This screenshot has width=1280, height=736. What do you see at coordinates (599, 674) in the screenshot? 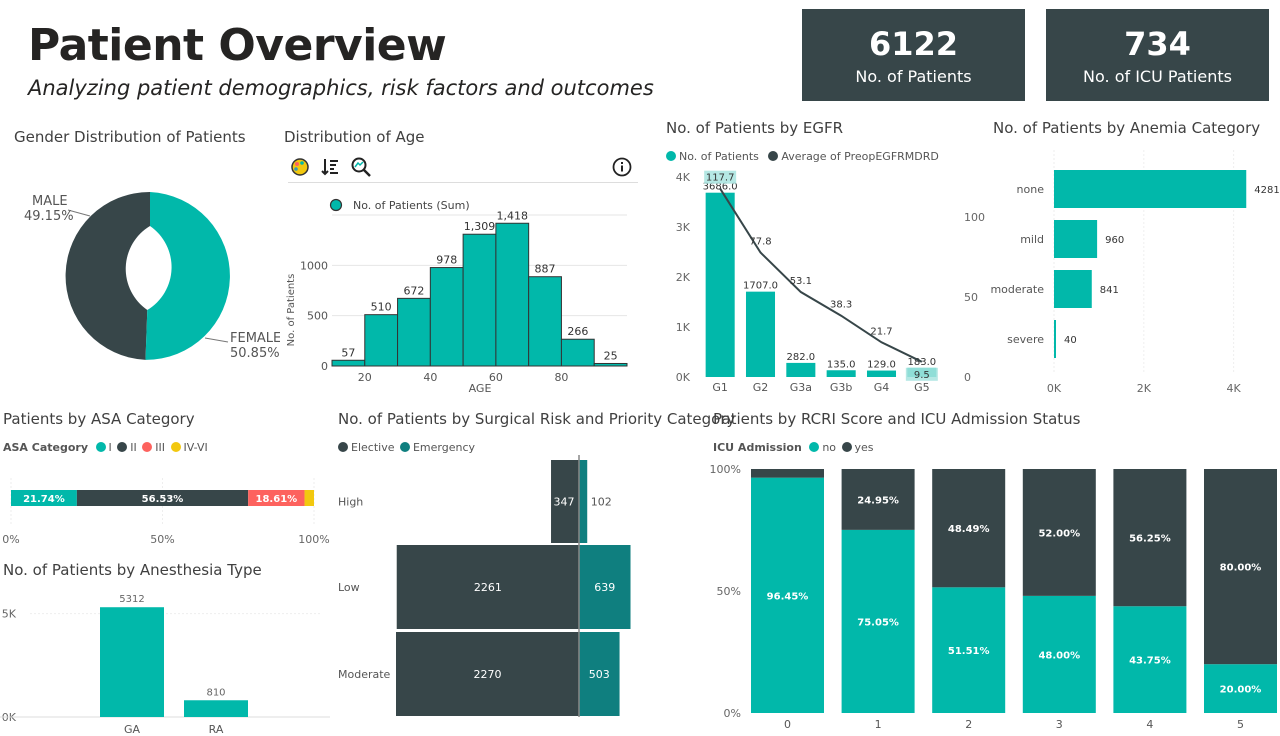
I see `surgical-emergency-label: 503` at bounding box center [599, 674].